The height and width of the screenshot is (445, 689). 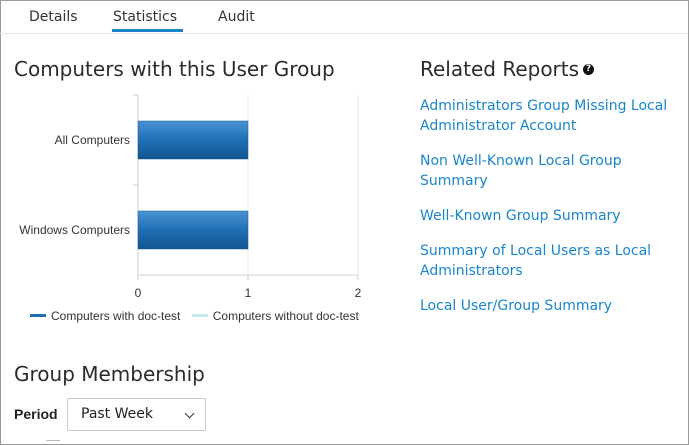 I want to click on related-reports-label: Related Reports, so click(x=500, y=69).